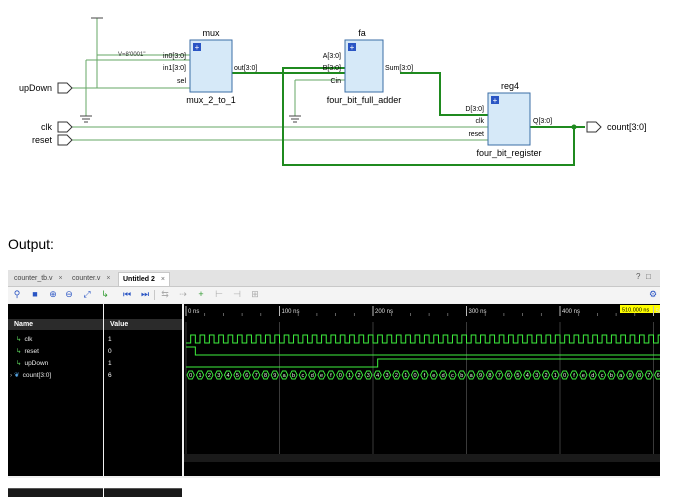 Image resolution: width=680 pixels, height=497 pixels. What do you see at coordinates (30, 376) in the screenshot?
I see `signal-row-count: › ❦ count[3:0]` at bounding box center [30, 376].